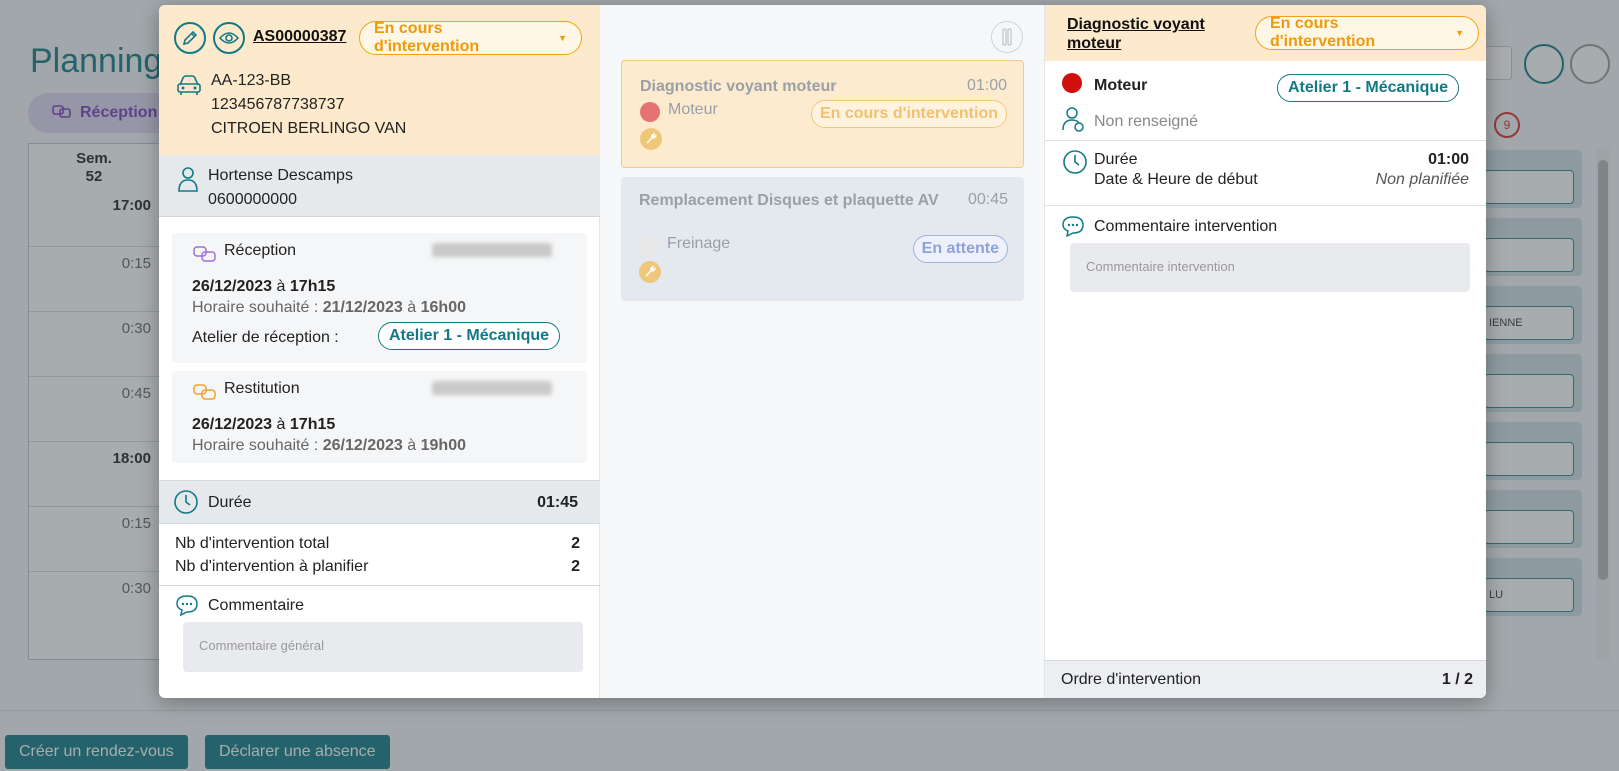 This screenshot has height=771, width=1619. Describe the element at coordinates (260, 250) in the screenshot. I see `reception-title: Réception` at that location.